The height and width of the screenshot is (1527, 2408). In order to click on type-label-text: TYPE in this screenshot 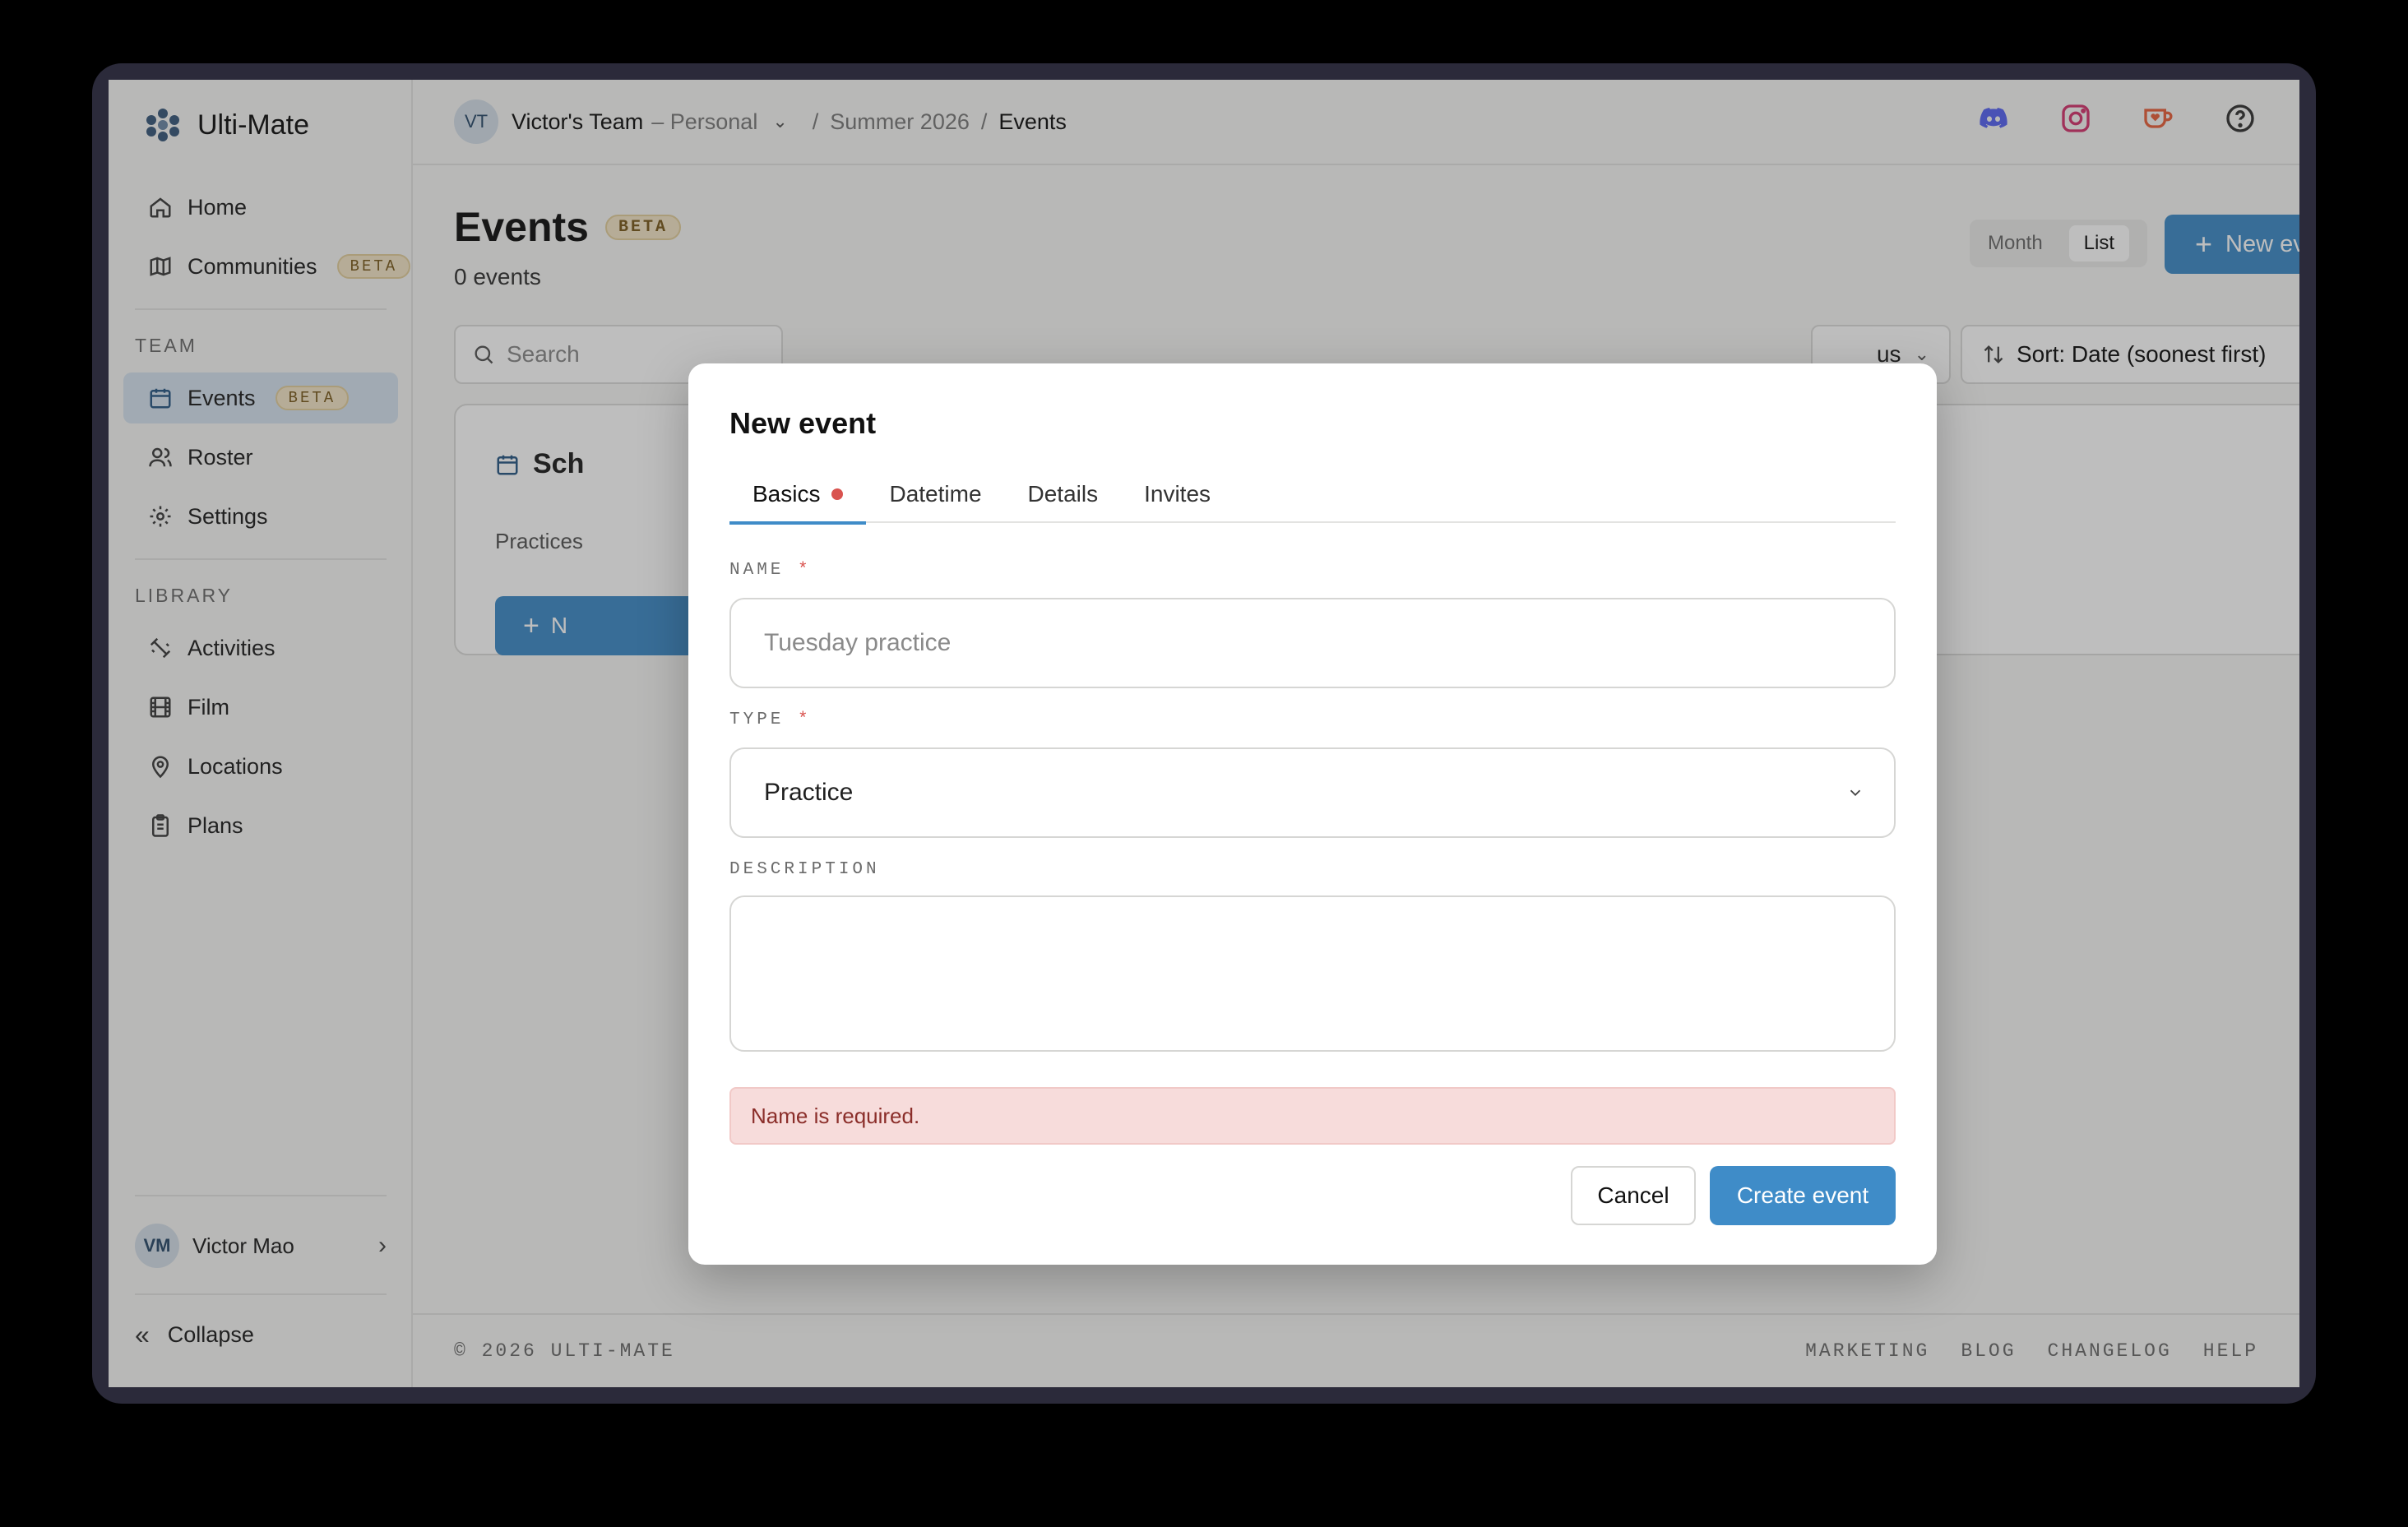, I will do `click(757, 719)`.